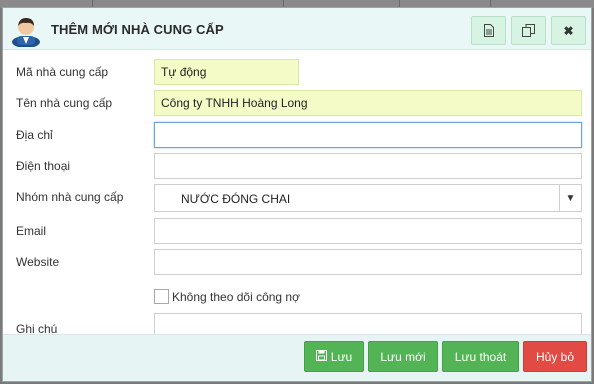  I want to click on nhom-ncc-select: NƯỚC ĐÓNG CHAI ▼, so click(368, 198).